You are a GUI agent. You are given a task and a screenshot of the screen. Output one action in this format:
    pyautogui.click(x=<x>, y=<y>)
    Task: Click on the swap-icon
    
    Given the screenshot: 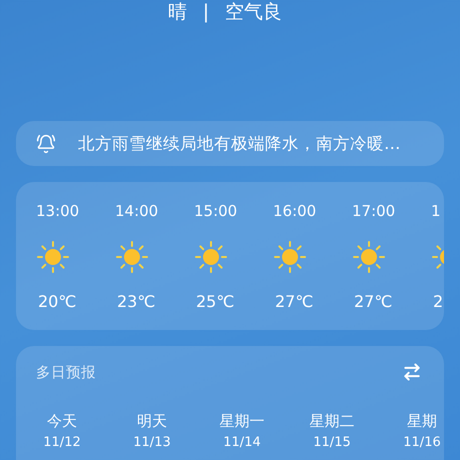 What is the action you would take?
    pyautogui.click(x=412, y=372)
    